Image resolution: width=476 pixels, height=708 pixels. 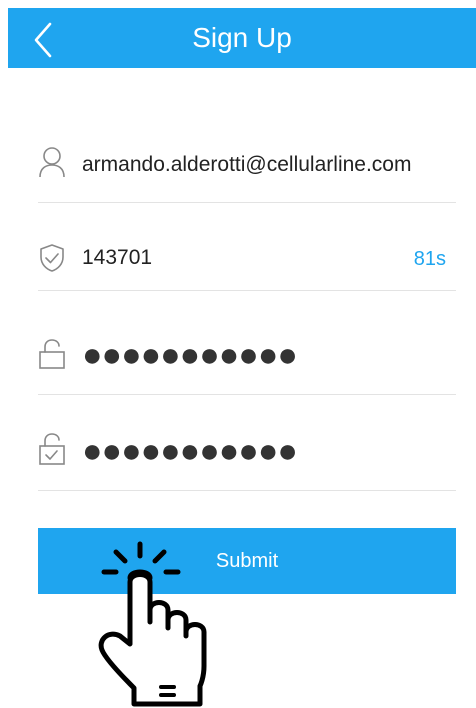 What do you see at coordinates (190, 355) in the screenshot?
I see `password-input: ●●●●●●●●●●●` at bounding box center [190, 355].